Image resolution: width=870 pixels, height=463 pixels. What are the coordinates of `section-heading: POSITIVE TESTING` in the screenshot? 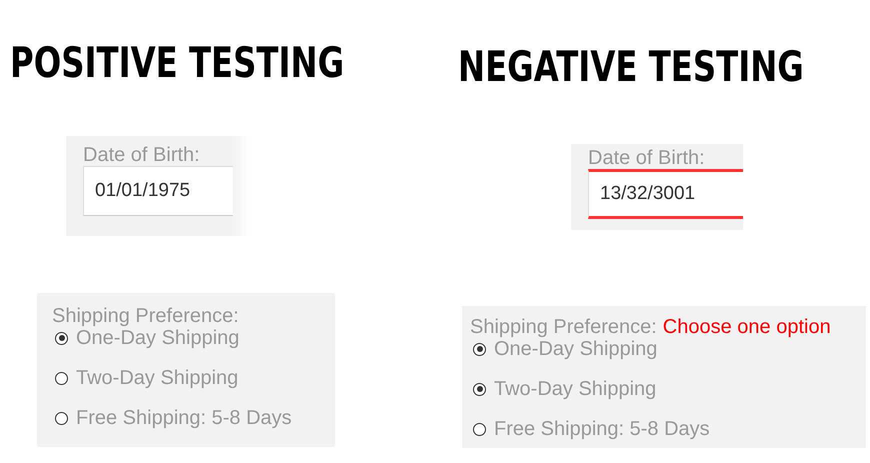 It's located at (177, 63).